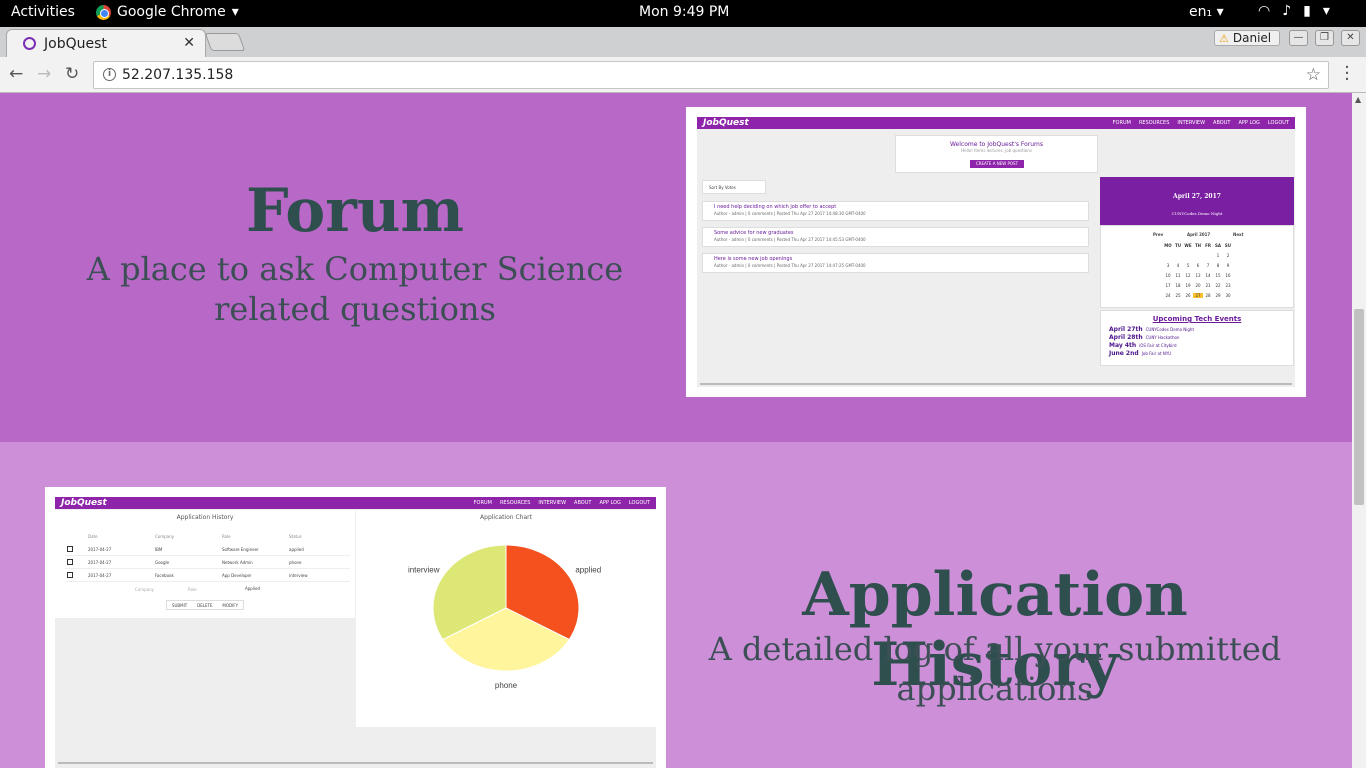  Describe the element at coordinates (225, 42) in the screenshot. I see `new-tab-button` at that location.